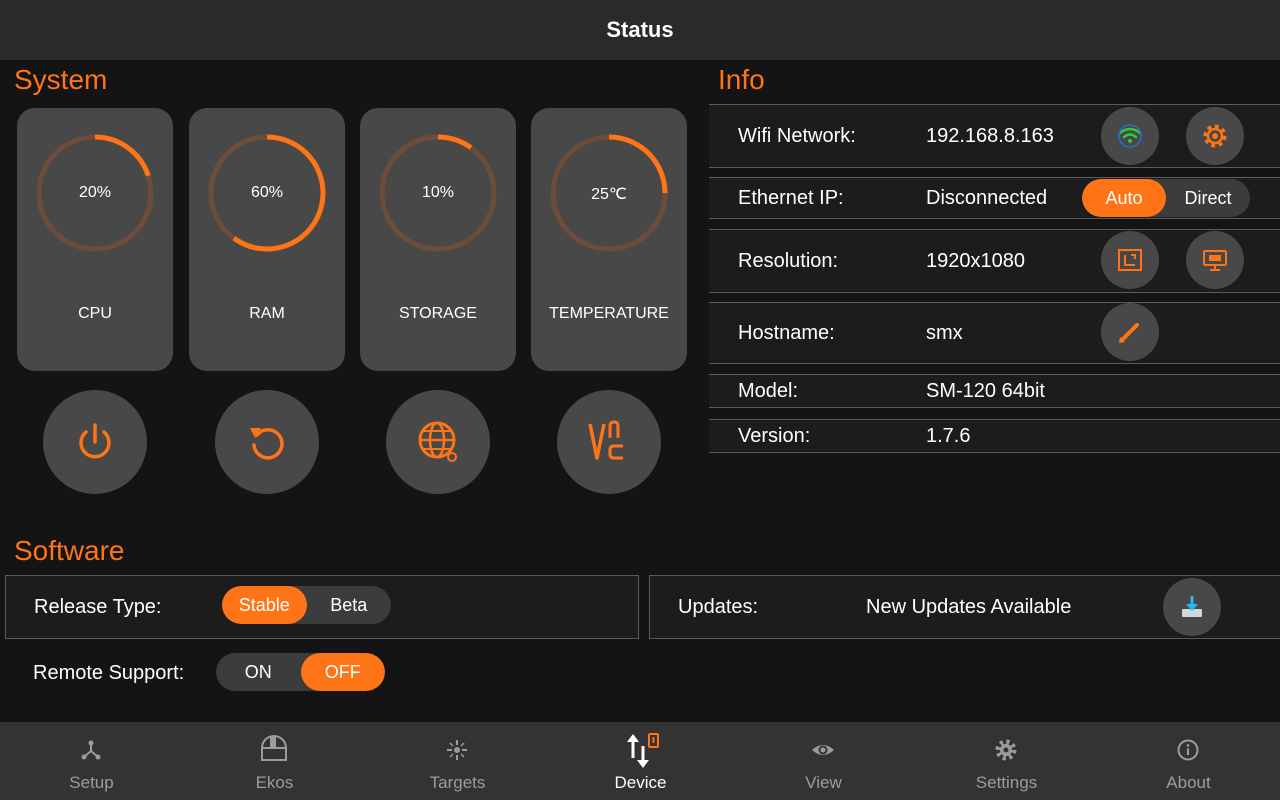 The width and height of the screenshot is (1280, 800). Describe the element at coordinates (987, 198) in the screenshot. I see `ethernet-value: Disconnected` at that location.